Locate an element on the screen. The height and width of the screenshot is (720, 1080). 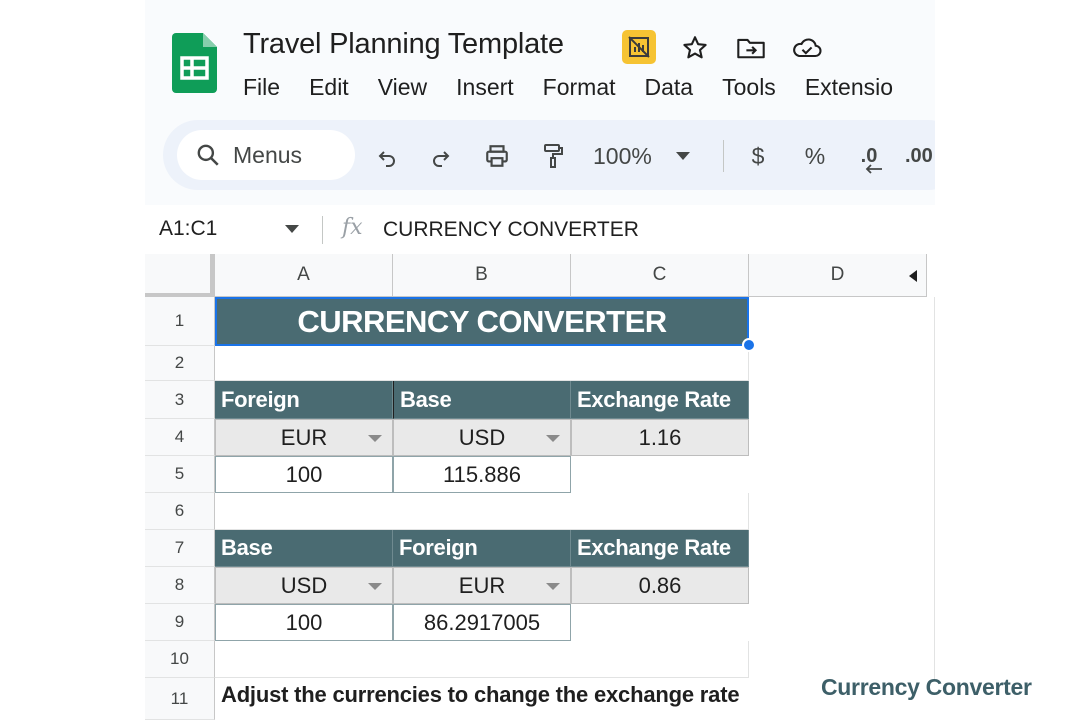
column-header-b: B is located at coordinates (482, 275).